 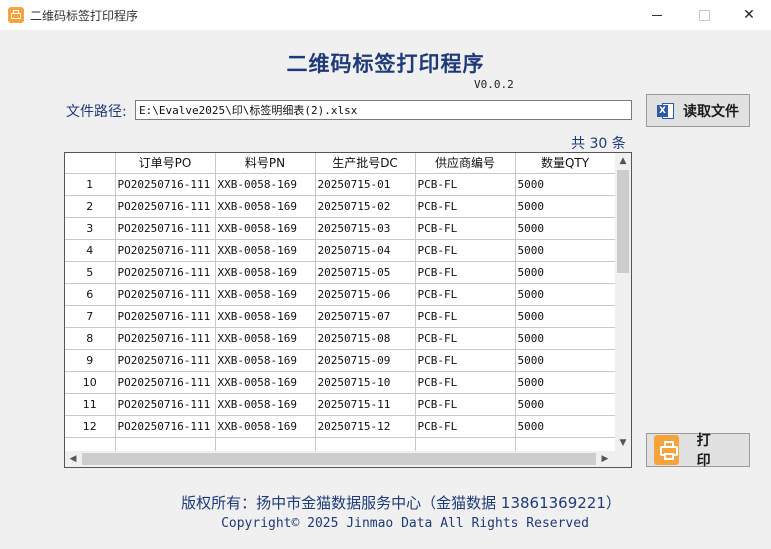 What do you see at coordinates (565, 163) in the screenshot?
I see `header-qty: 数量QTY` at bounding box center [565, 163].